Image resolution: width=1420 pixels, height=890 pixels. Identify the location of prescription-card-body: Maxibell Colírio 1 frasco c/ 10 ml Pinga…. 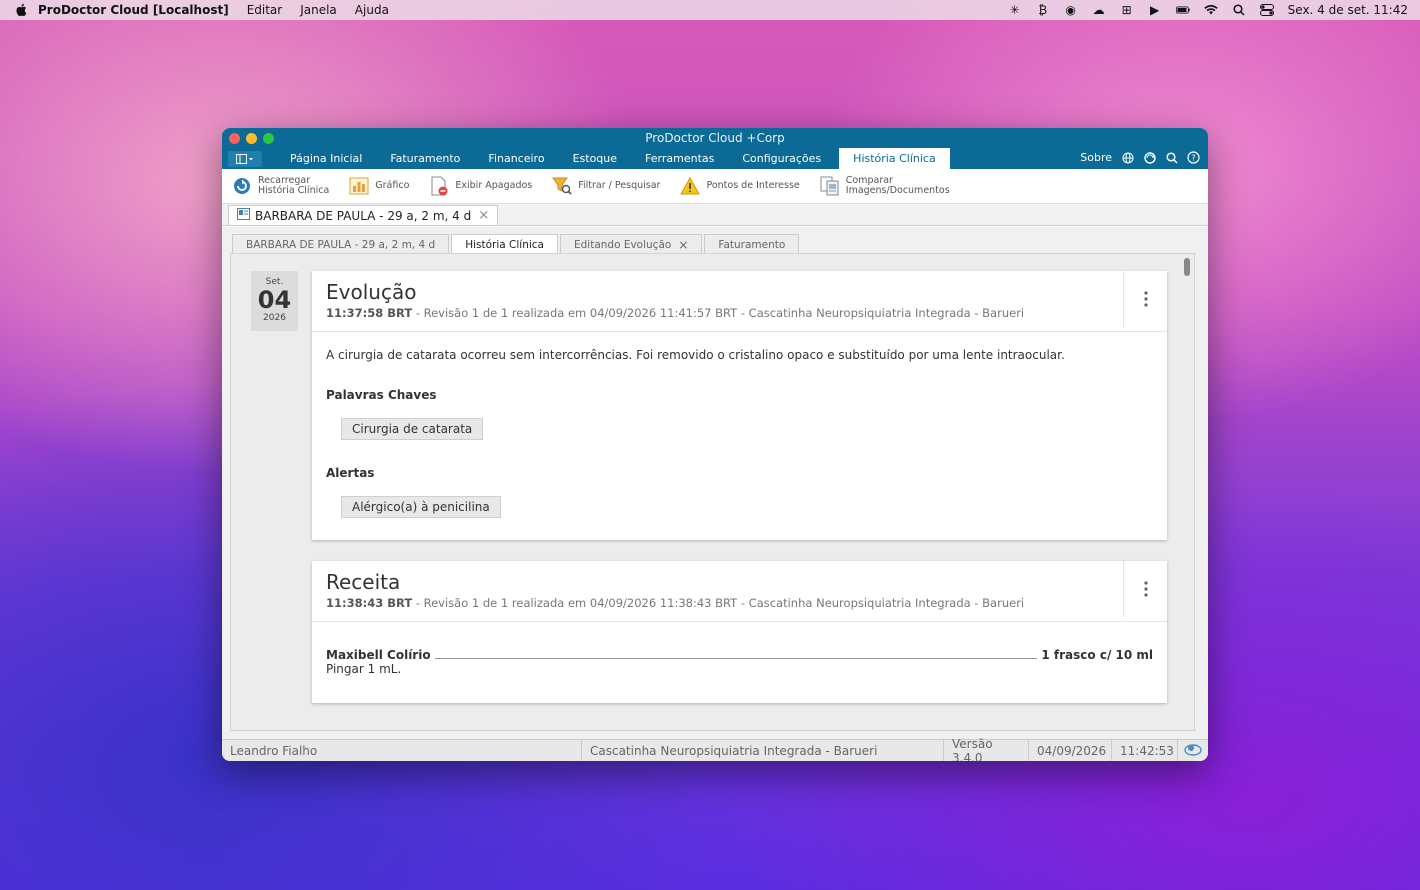
(739, 657).